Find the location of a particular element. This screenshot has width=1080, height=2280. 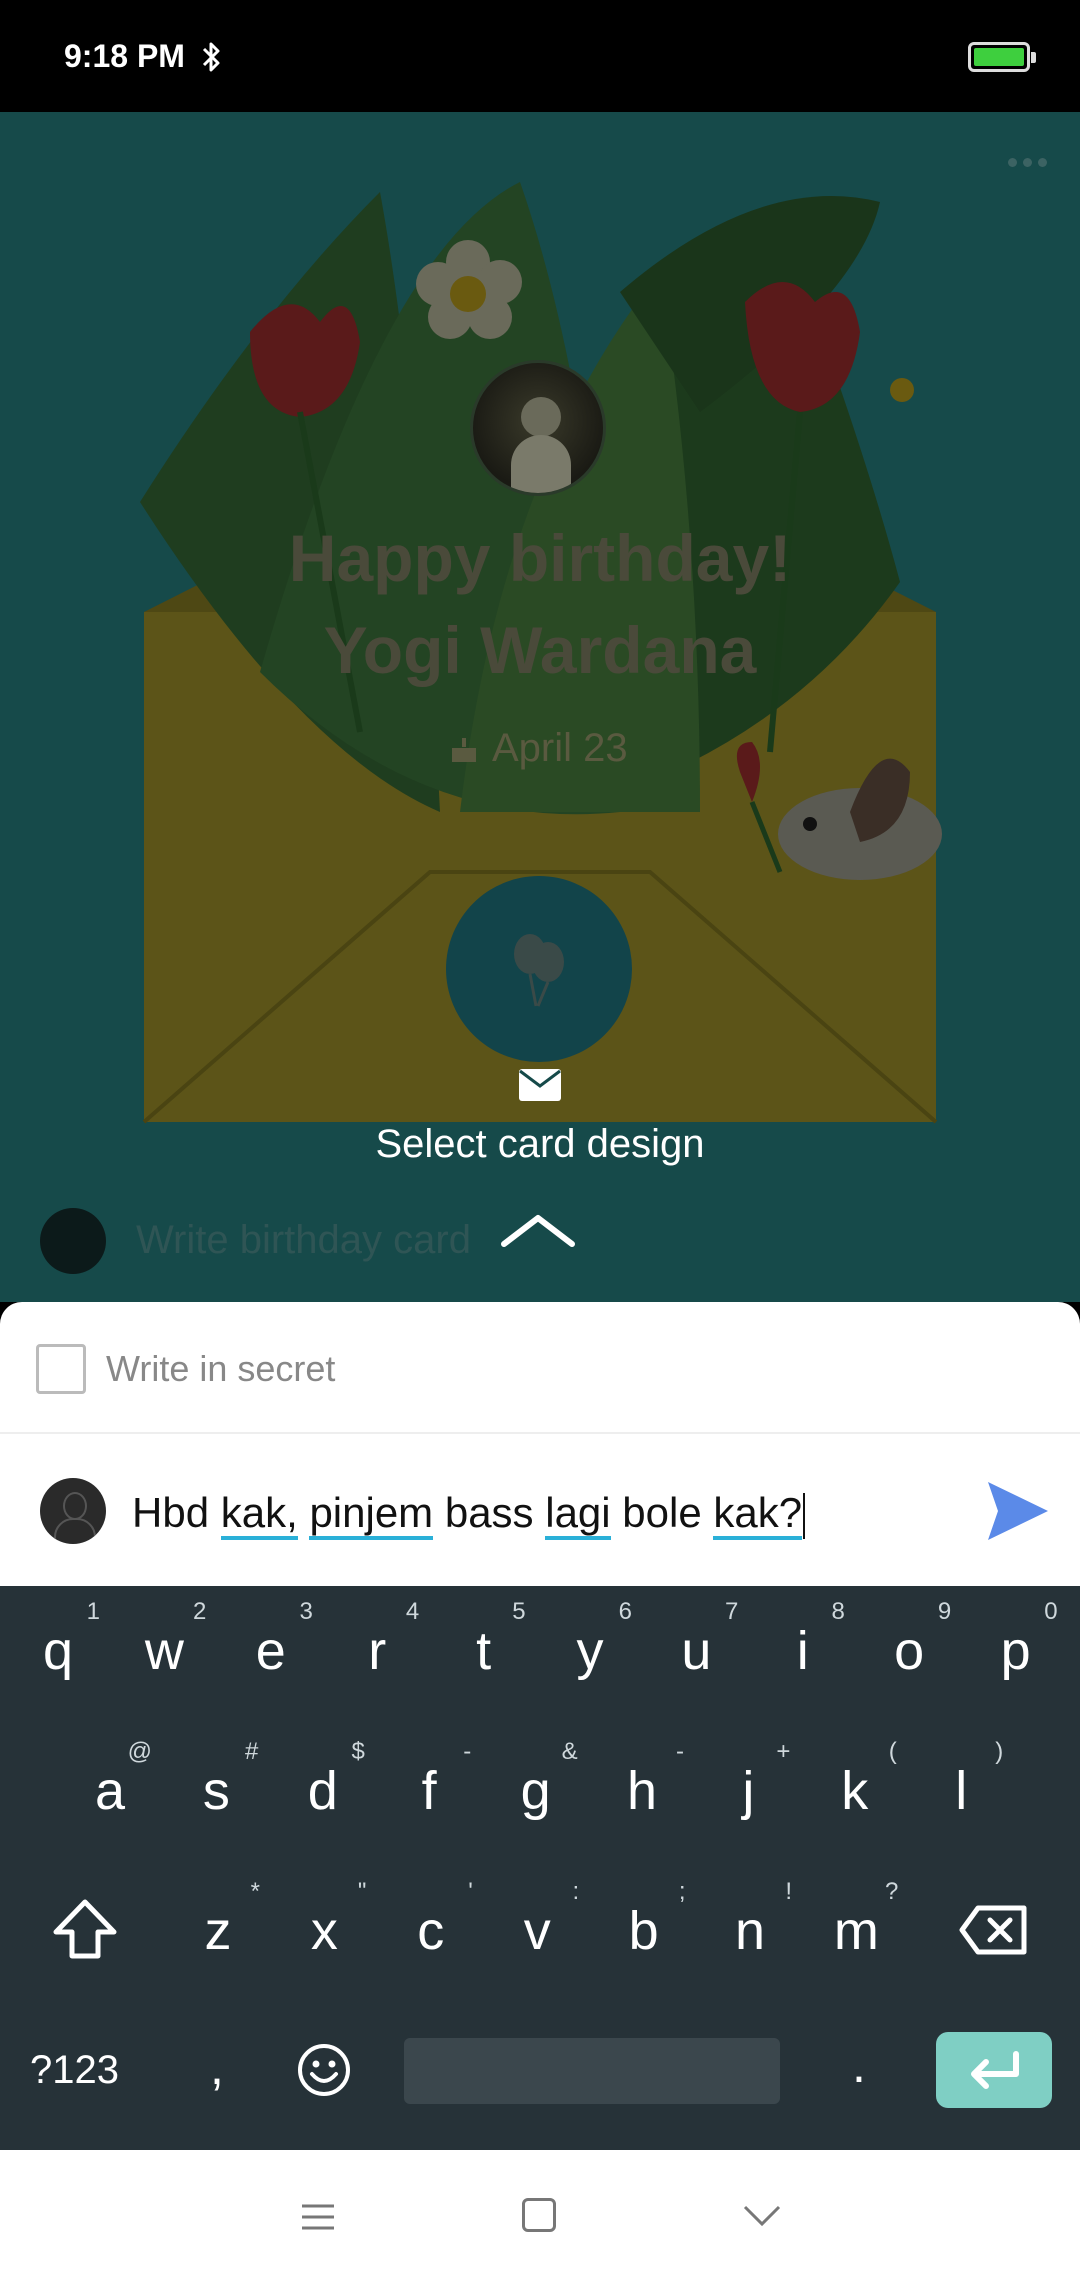

write-in-secret-checkbox is located at coordinates (61, 1369).